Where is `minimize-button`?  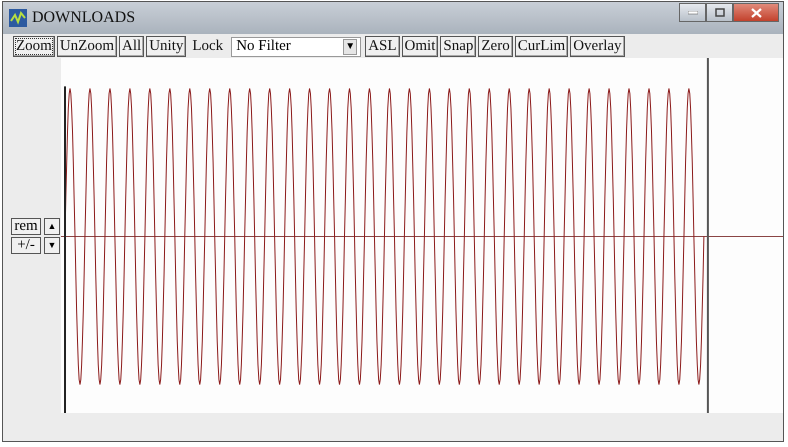 minimize-button is located at coordinates (692, 12).